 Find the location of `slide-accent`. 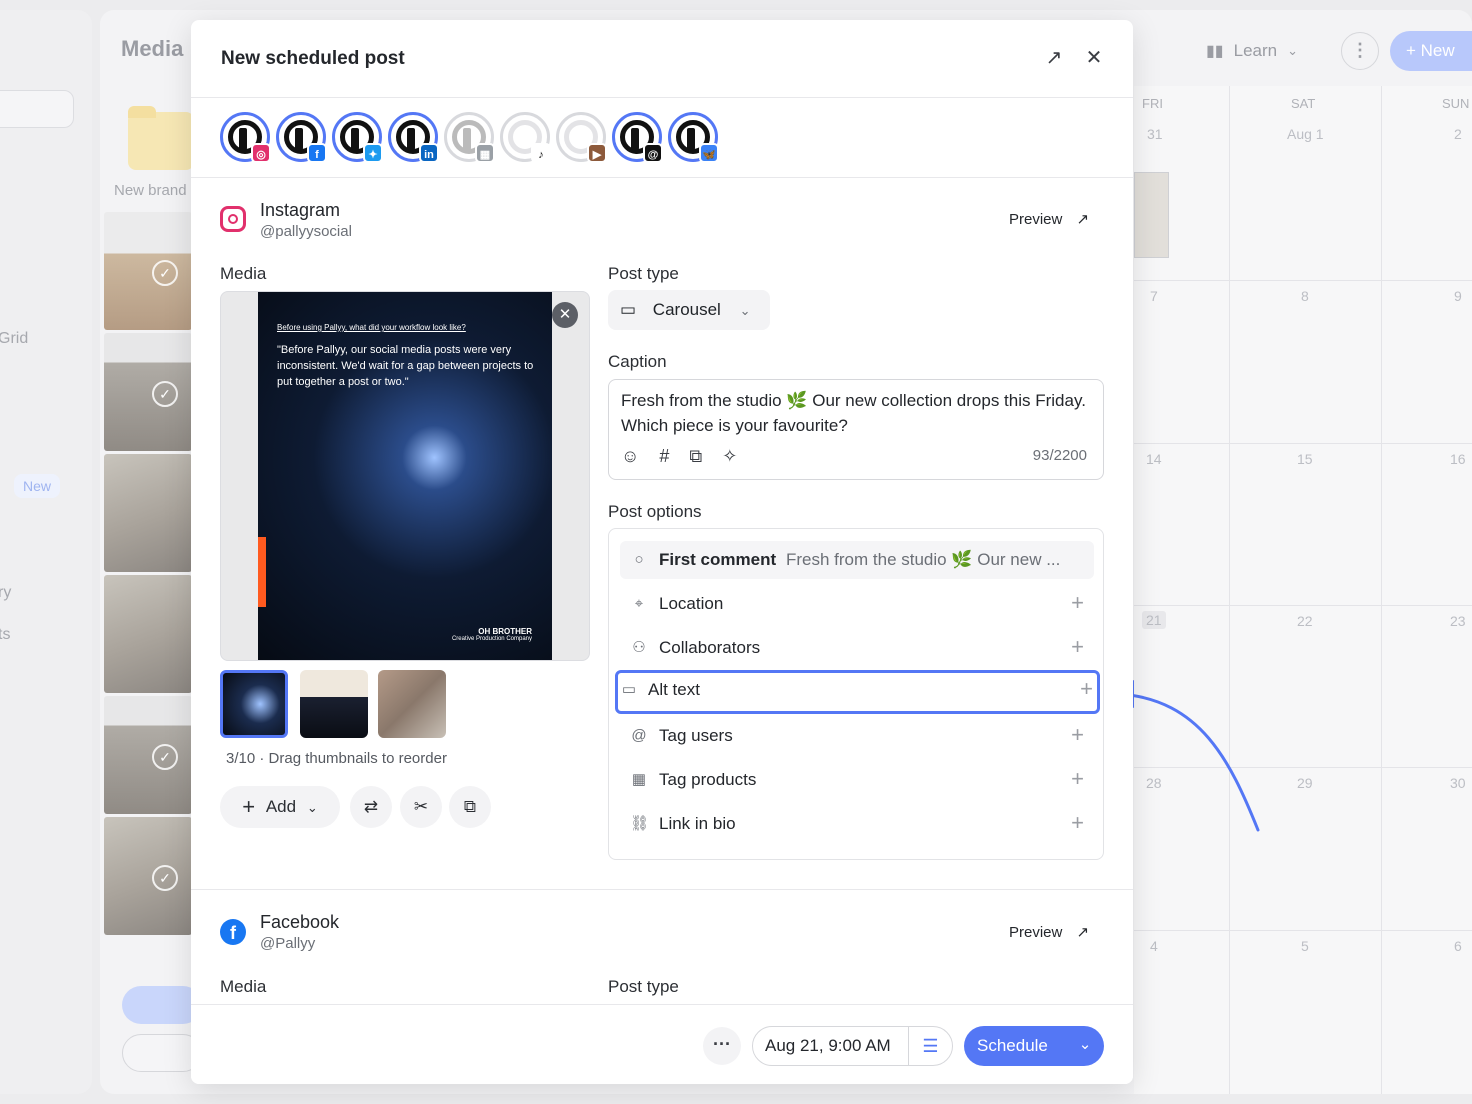

slide-accent is located at coordinates (262, 572).